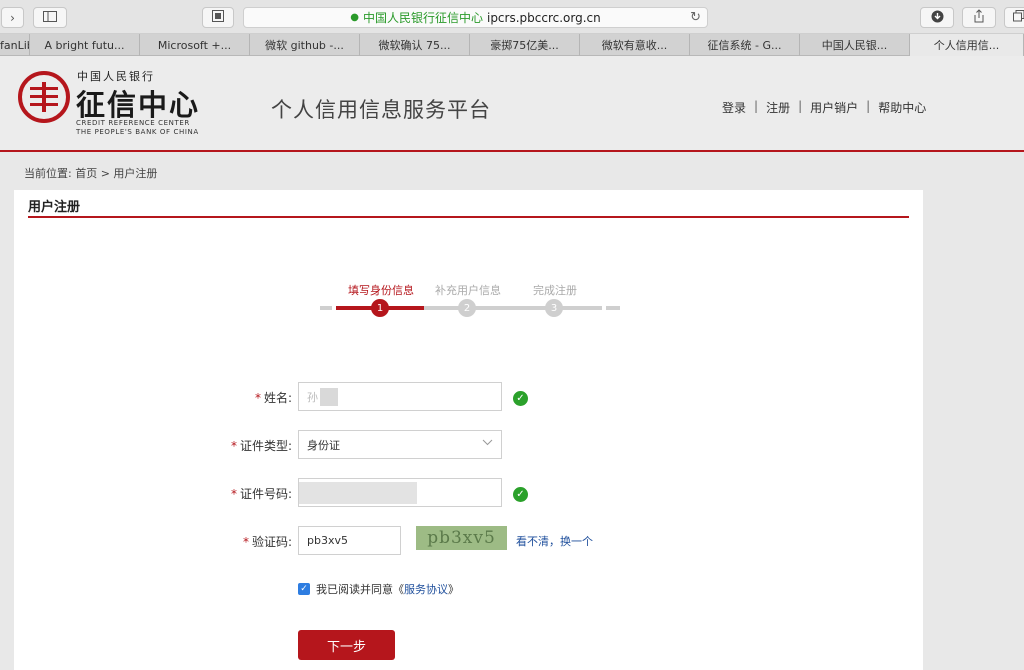 The height and width of the screenshot is (670, 1024). I want to click on step-dot-1: 1, so click(380, 308).